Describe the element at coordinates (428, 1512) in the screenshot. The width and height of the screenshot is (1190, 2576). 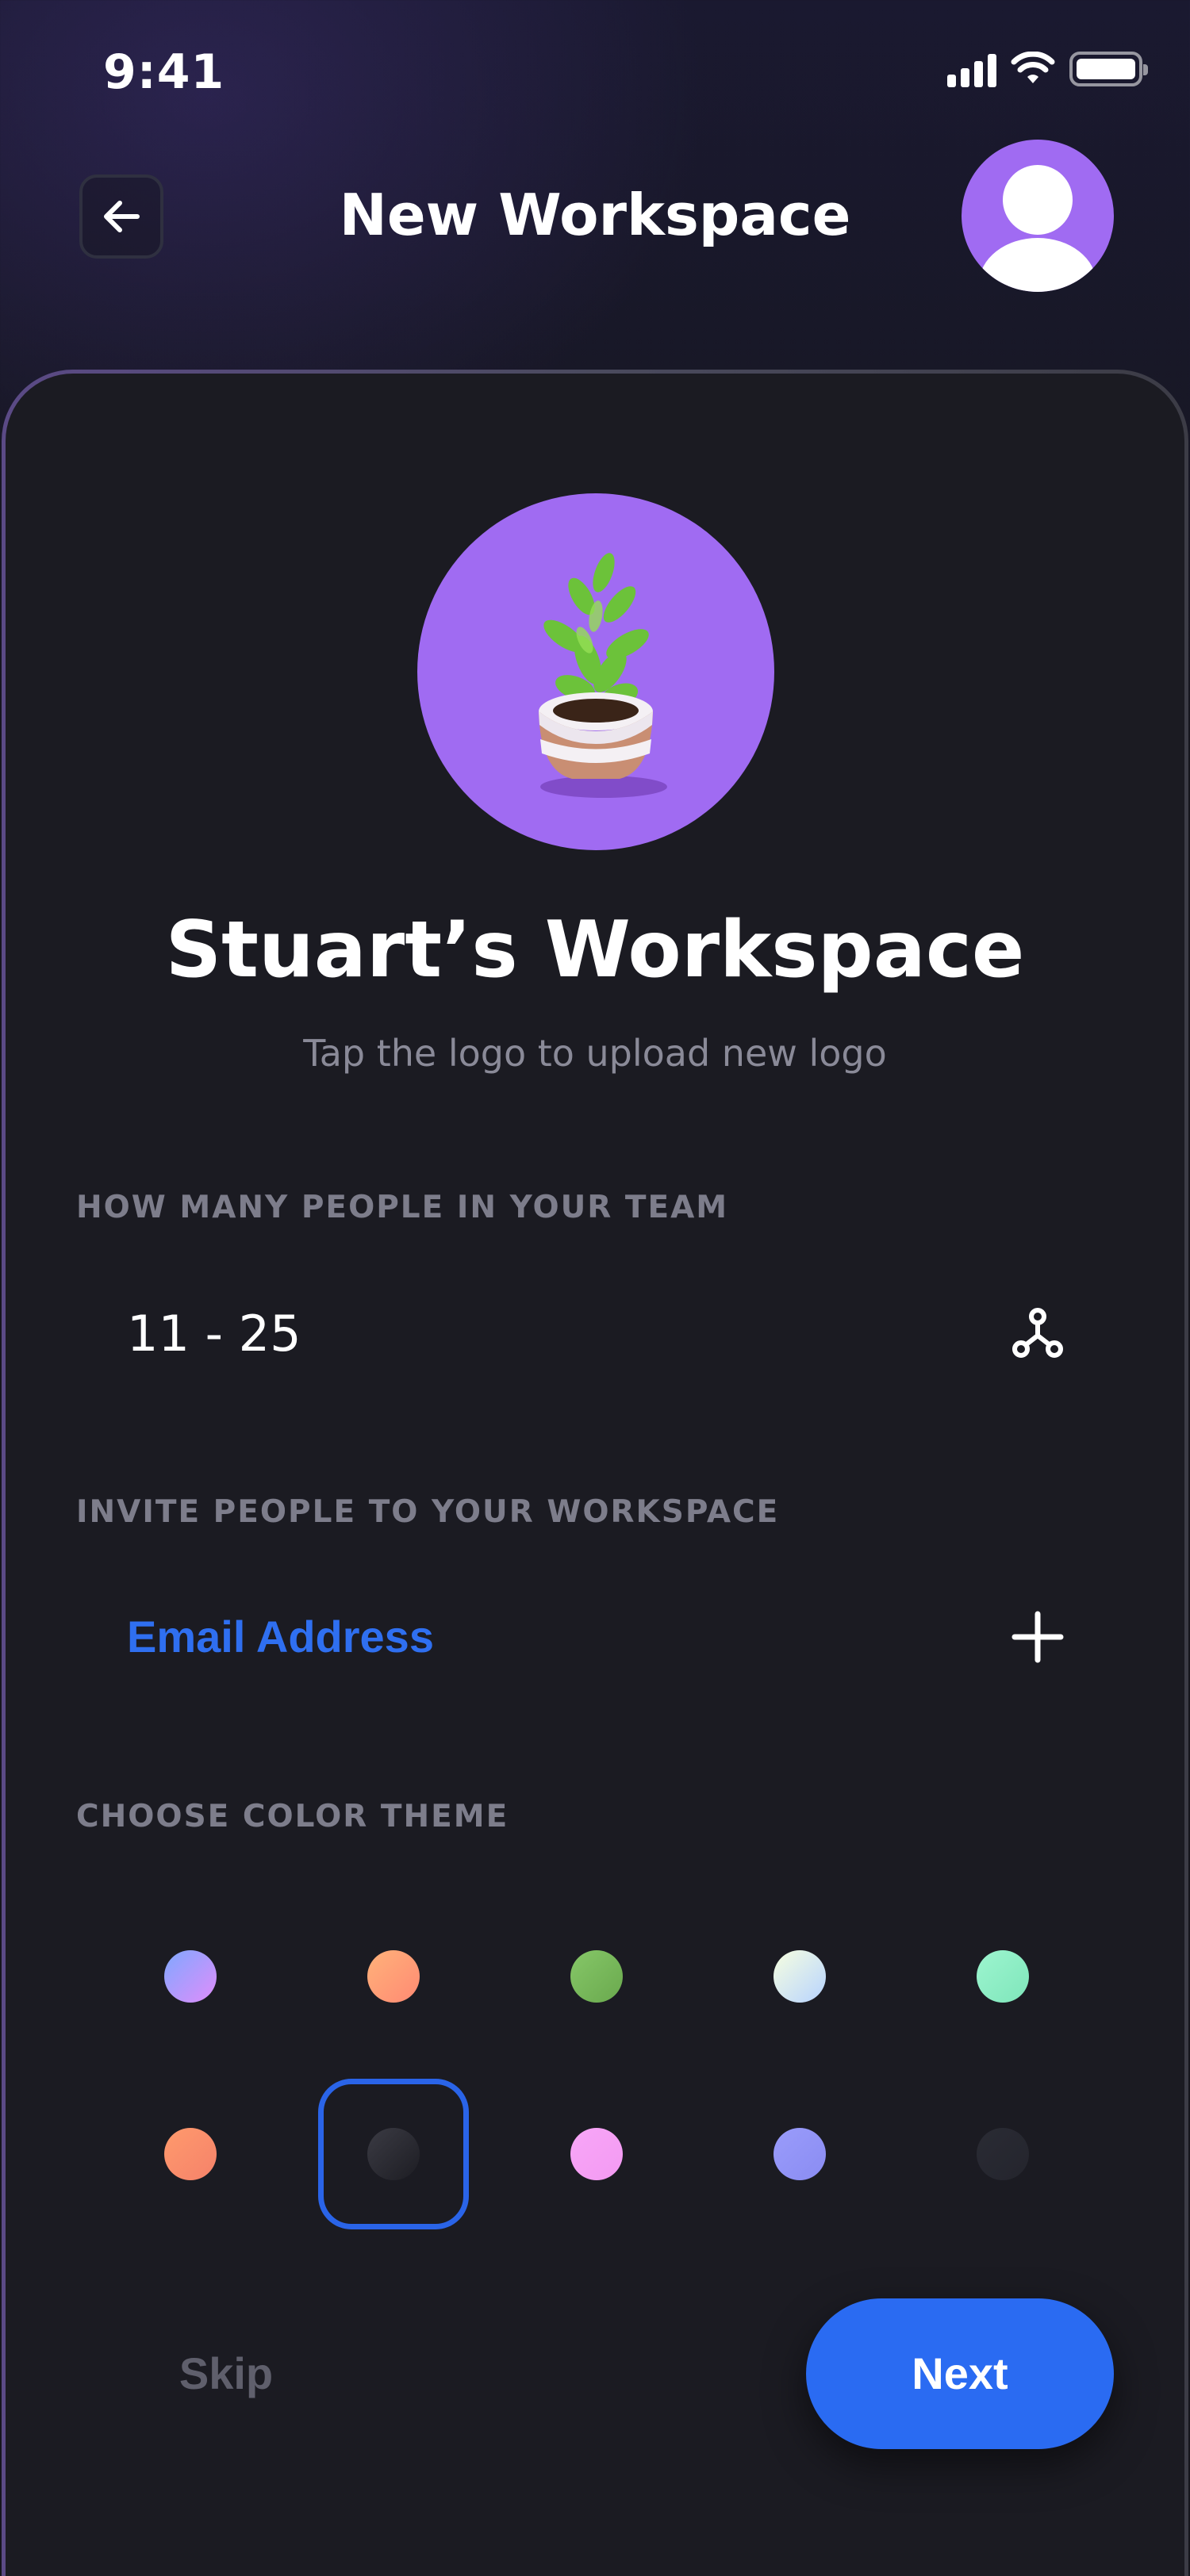
I see `invite-label: INVITE PEOPLE TO YOUR WORKSPACE` at that location.